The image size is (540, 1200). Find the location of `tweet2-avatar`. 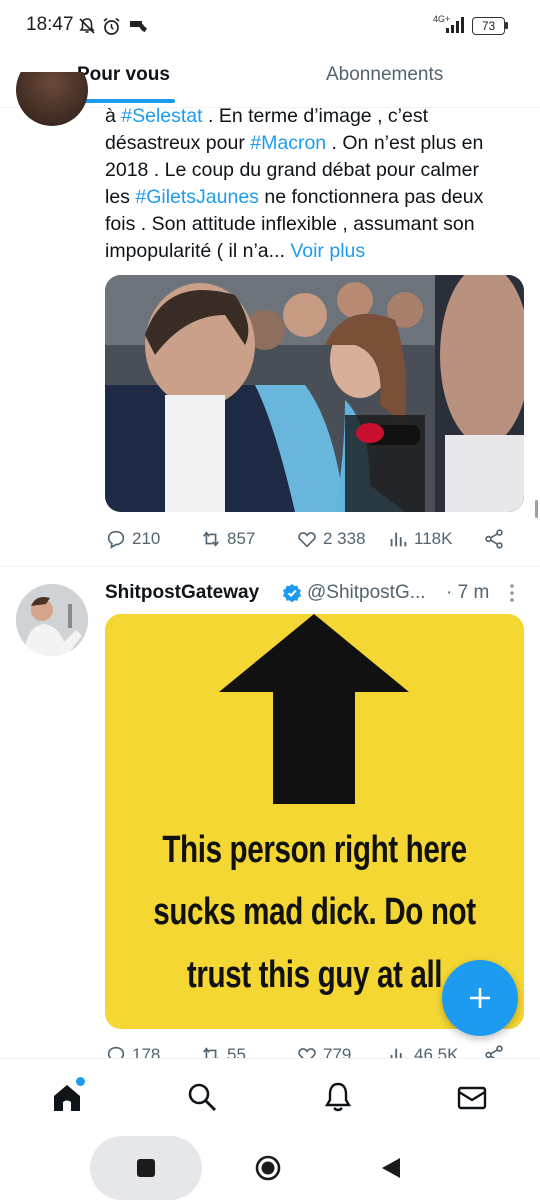

tweet2-avatar is located at coordinates (52, 620).